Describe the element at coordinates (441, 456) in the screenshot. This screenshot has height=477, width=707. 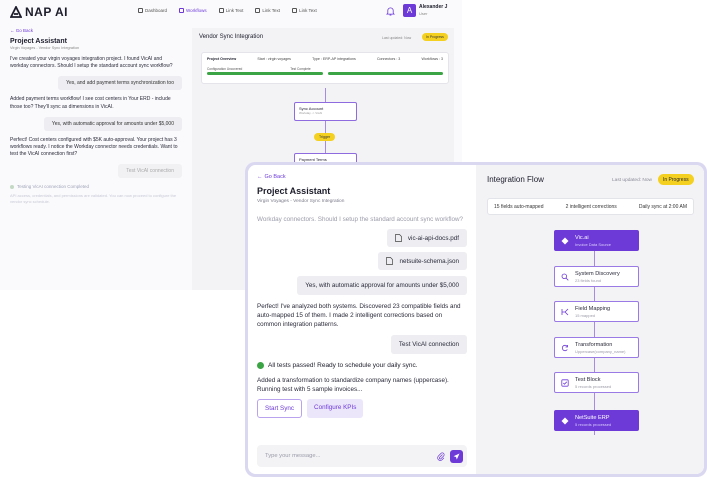
I see `paperclip-icon` at that location.